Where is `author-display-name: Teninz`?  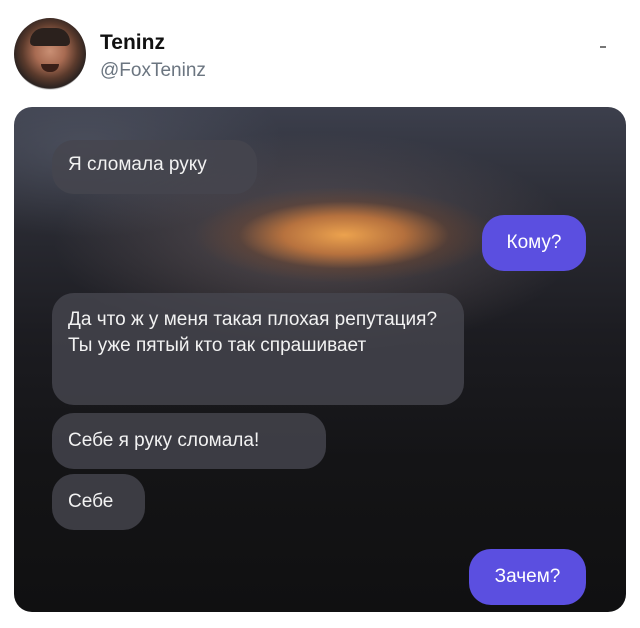 author-display-name: Teninz is located at coordinates (132, 43).